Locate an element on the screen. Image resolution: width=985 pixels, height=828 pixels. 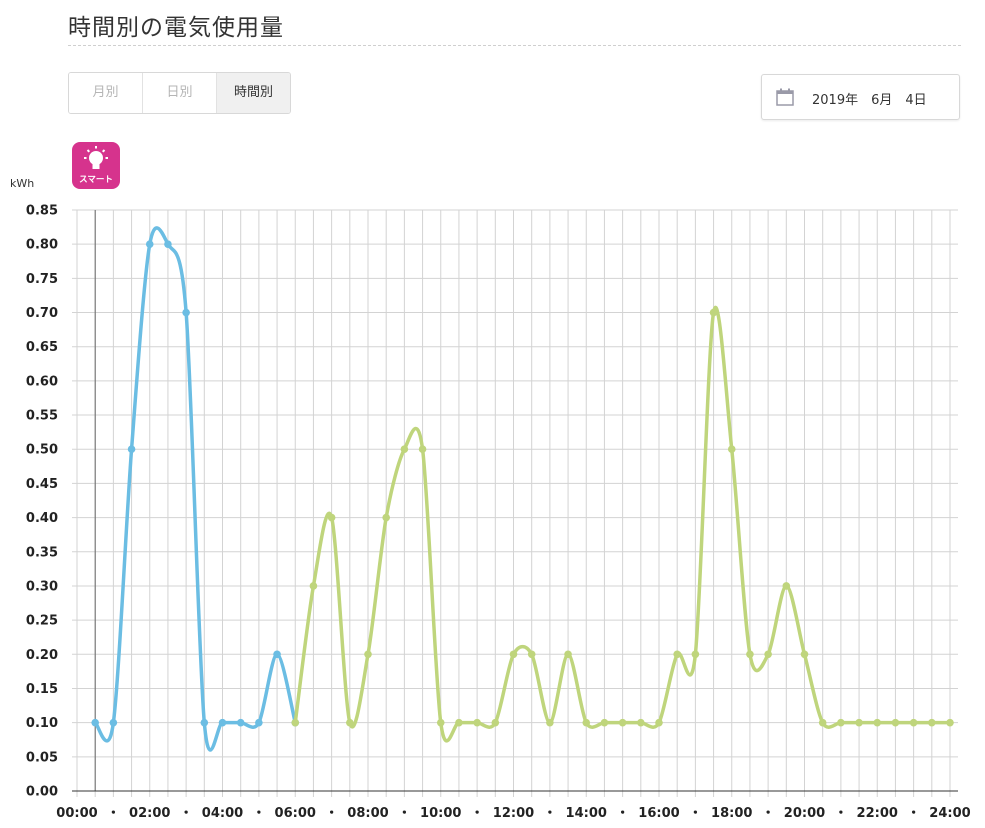
y-tick-label: 0.15 is located at coordinates (42, 689).